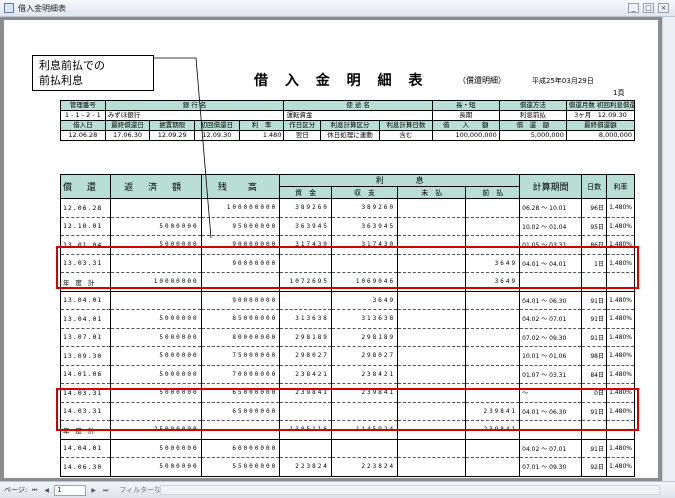  I want to click on first-page-icon: ⏮, so click(34, 490).